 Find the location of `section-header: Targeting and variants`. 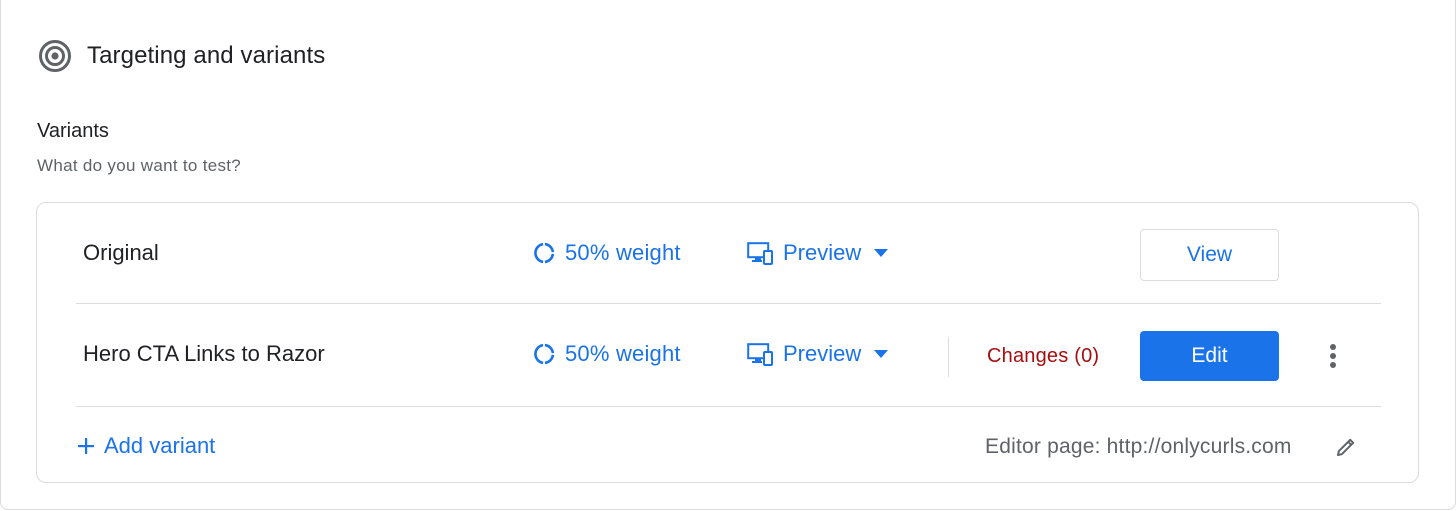

section-header: Targeting and variants is located at coordinates (181, 56).